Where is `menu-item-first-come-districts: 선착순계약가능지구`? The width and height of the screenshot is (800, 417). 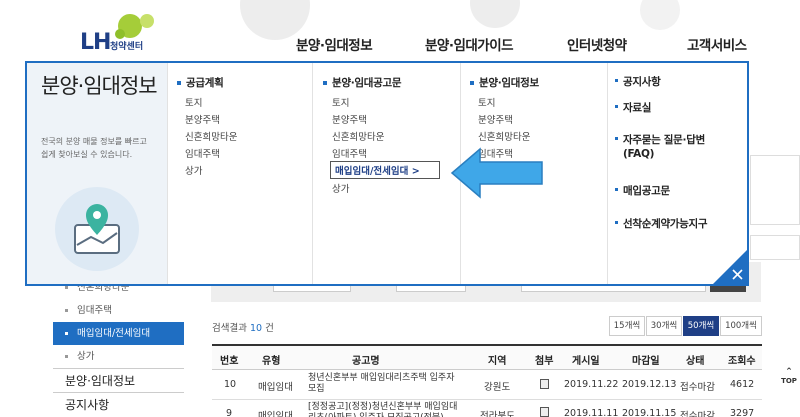
menu-item-first-come-districts: 선착순계약가능지구 is located at coordinates (661, 224).